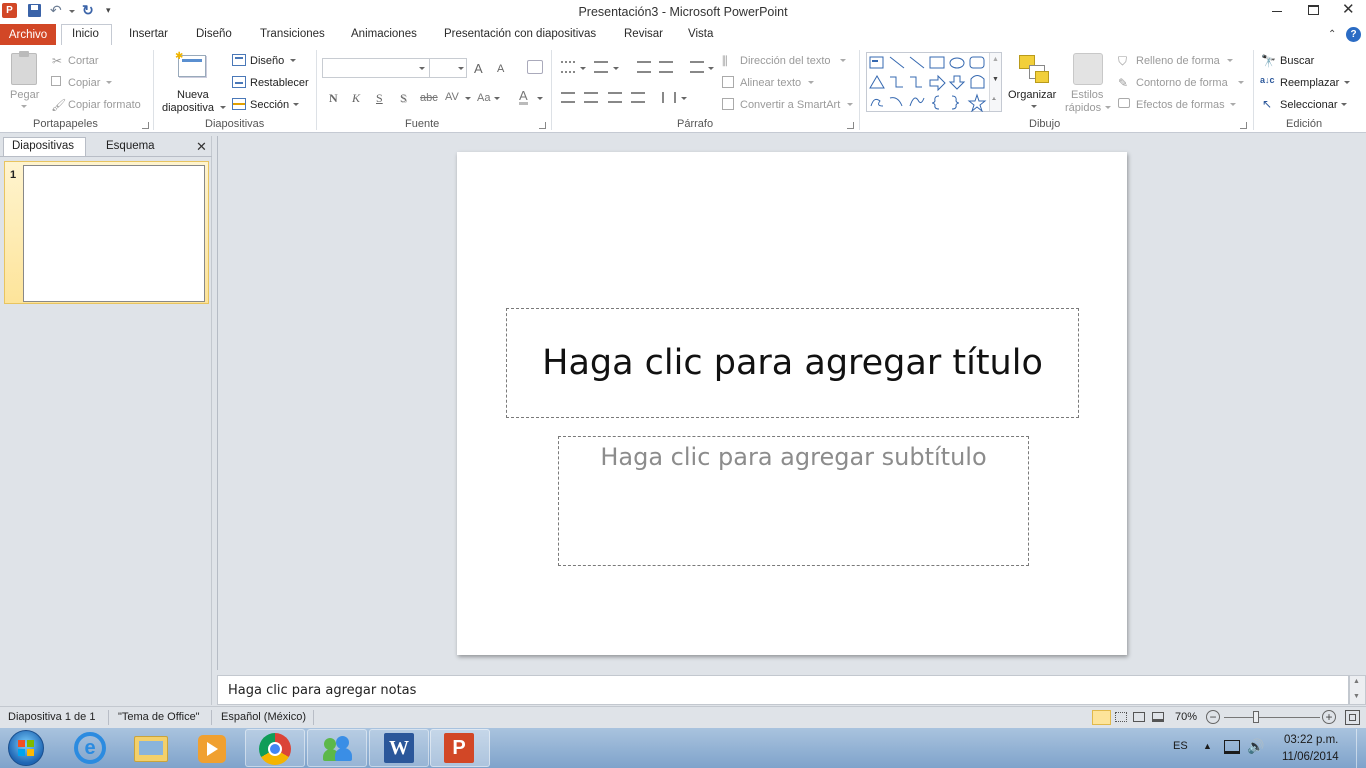 The width and height of the screenshot is (1366, 768). What do you see at coordinates (1178, 61) in the screenshot?
I see `shape-fill-button: Relleno de forma` at bounding box center [1178, 61].